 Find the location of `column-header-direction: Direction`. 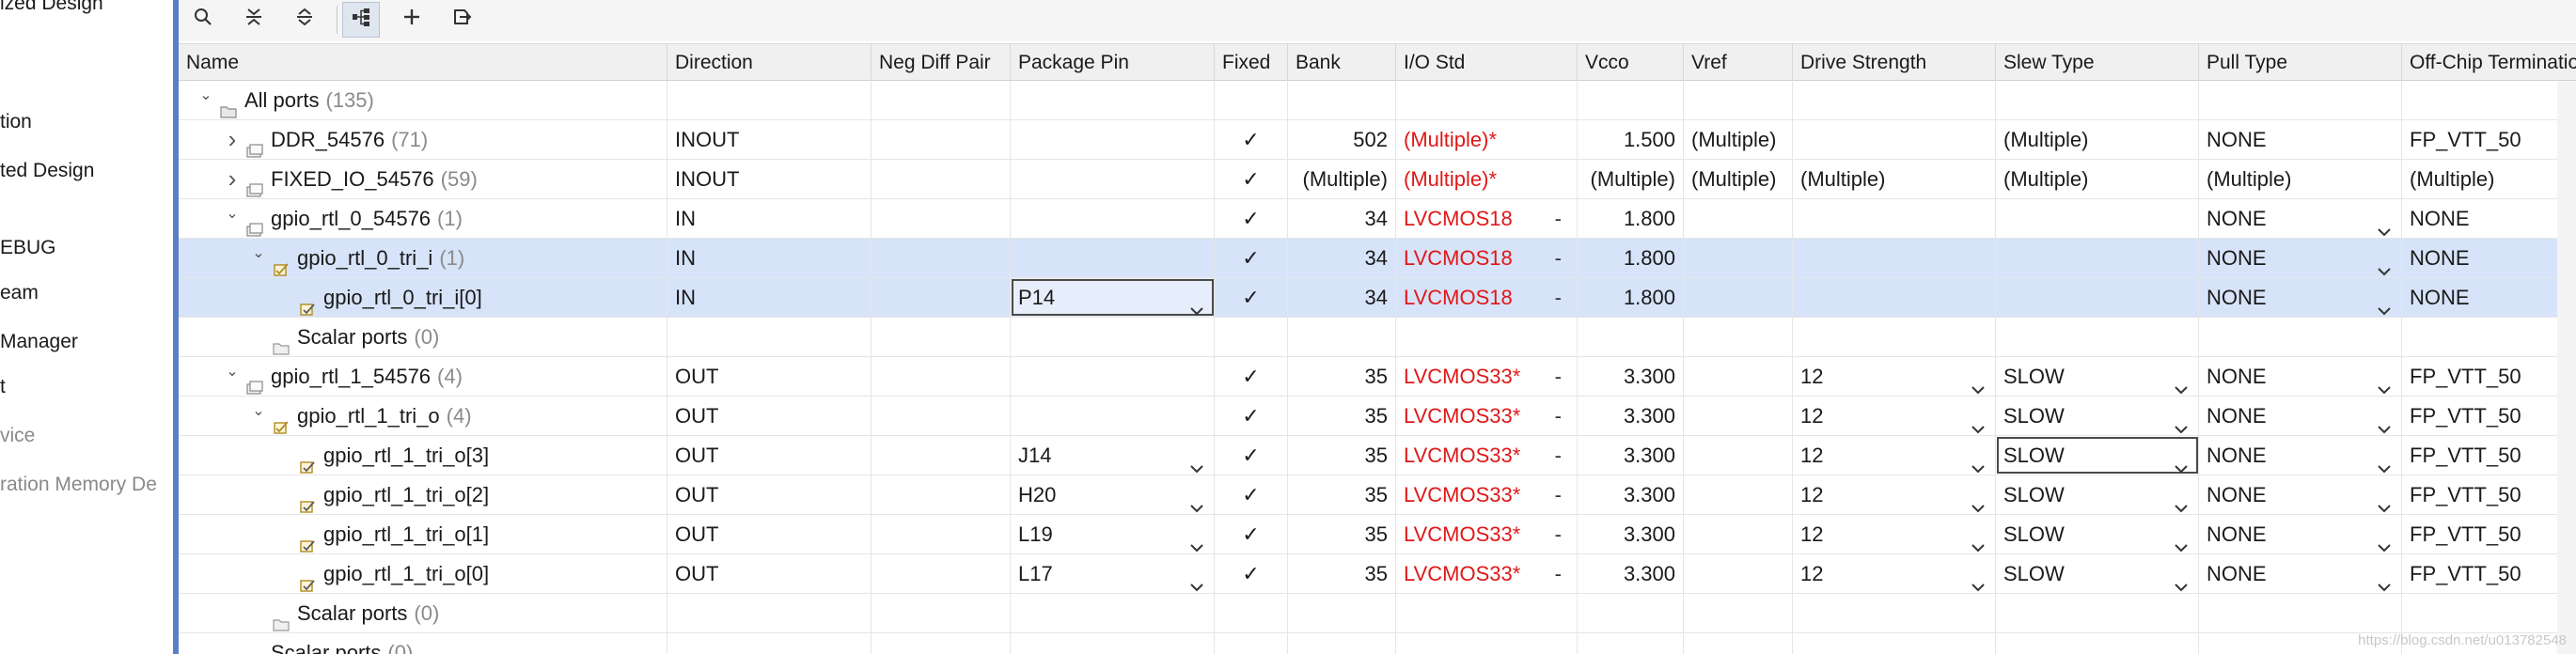

column-header-direction: Direction is located at coordinates (770, 63).